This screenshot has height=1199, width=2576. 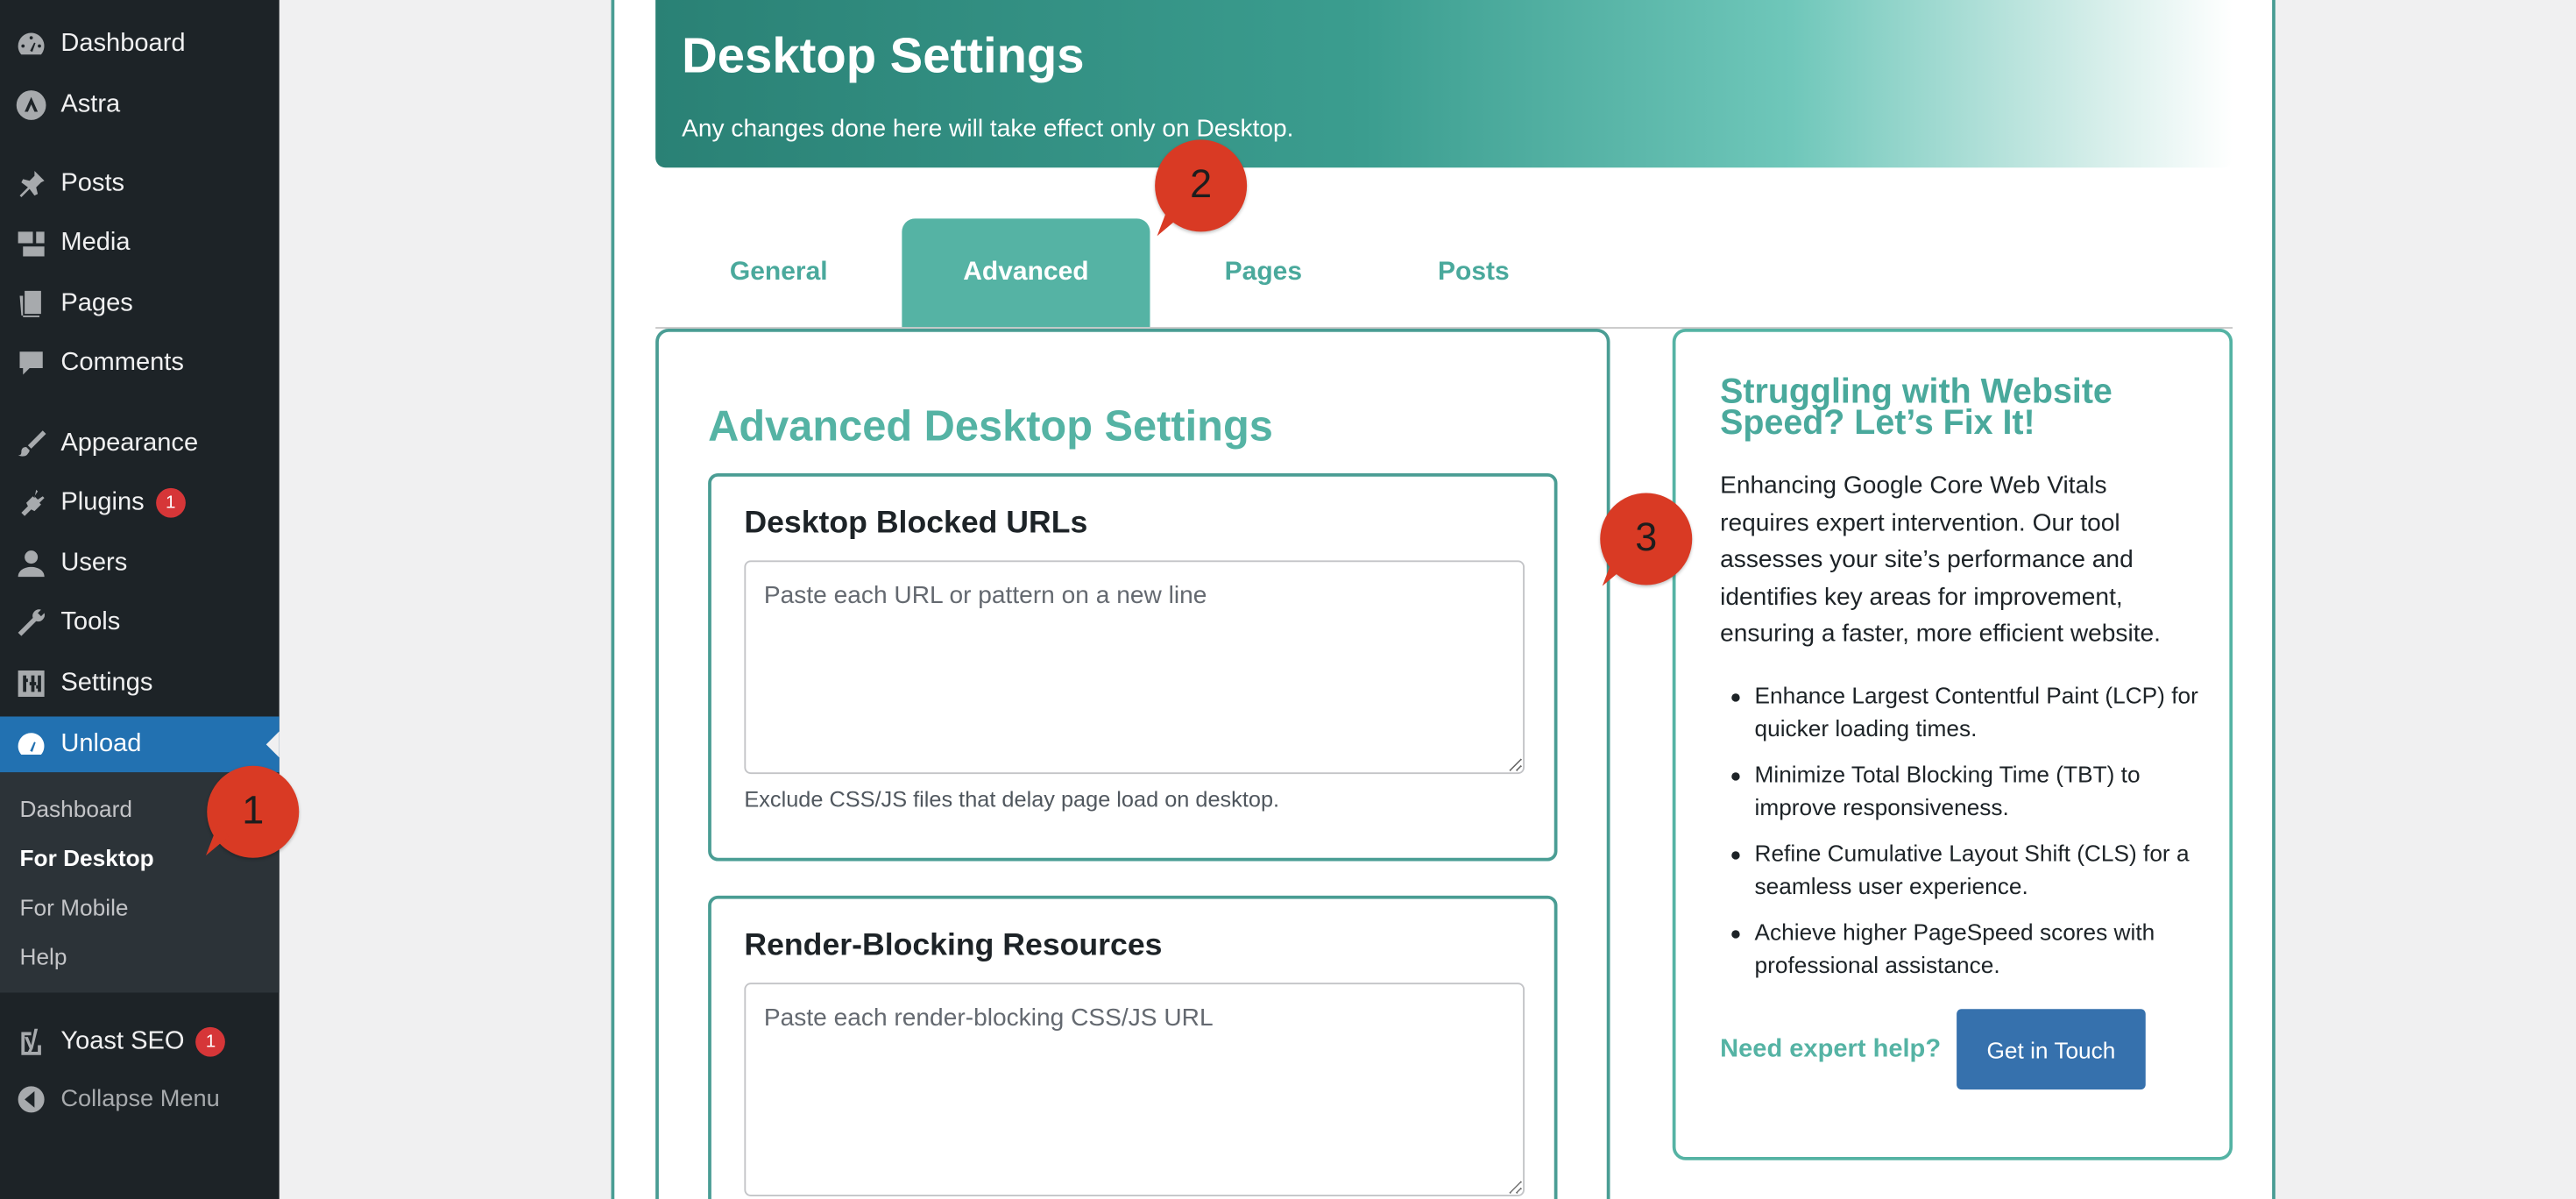 What do you see at coordinates (30, 1100) in the screenshot?
I see `collapse-icon` at bounding box center [30, 1100].